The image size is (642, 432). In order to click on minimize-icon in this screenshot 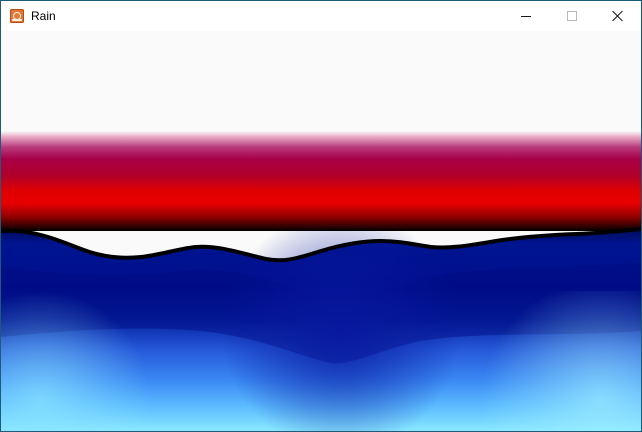, I will do `click(526, 16)`.